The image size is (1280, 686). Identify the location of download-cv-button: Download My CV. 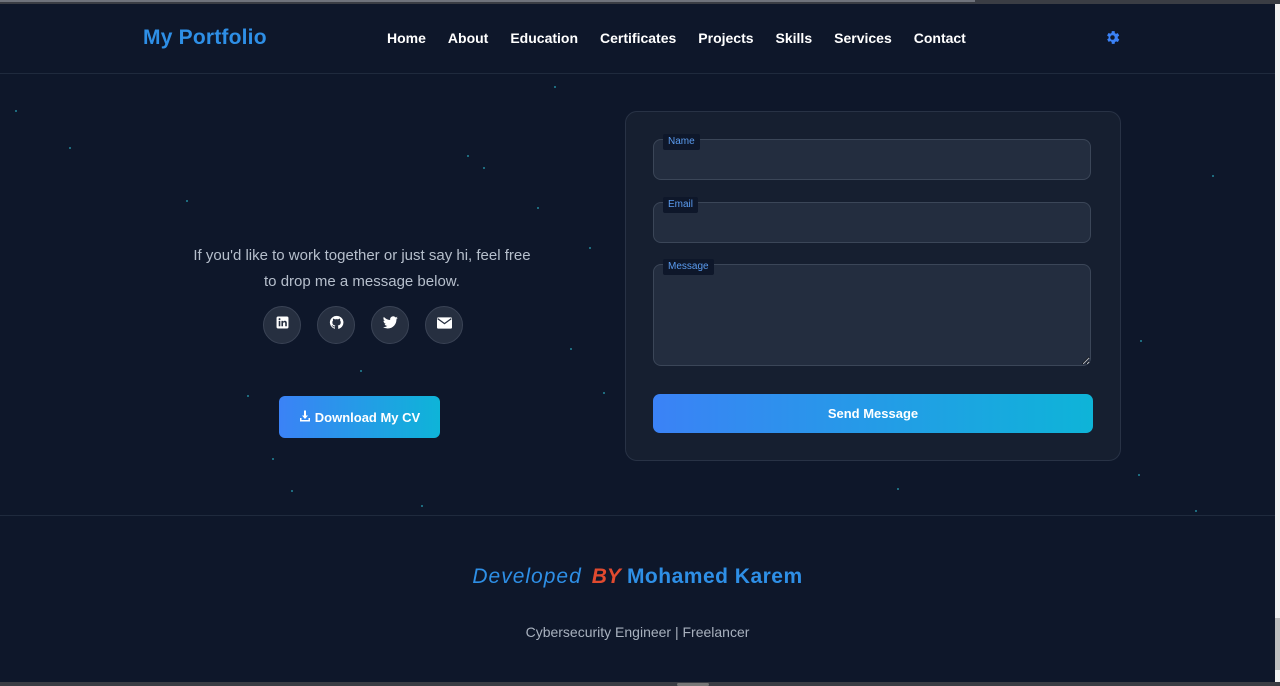
(359, 417).